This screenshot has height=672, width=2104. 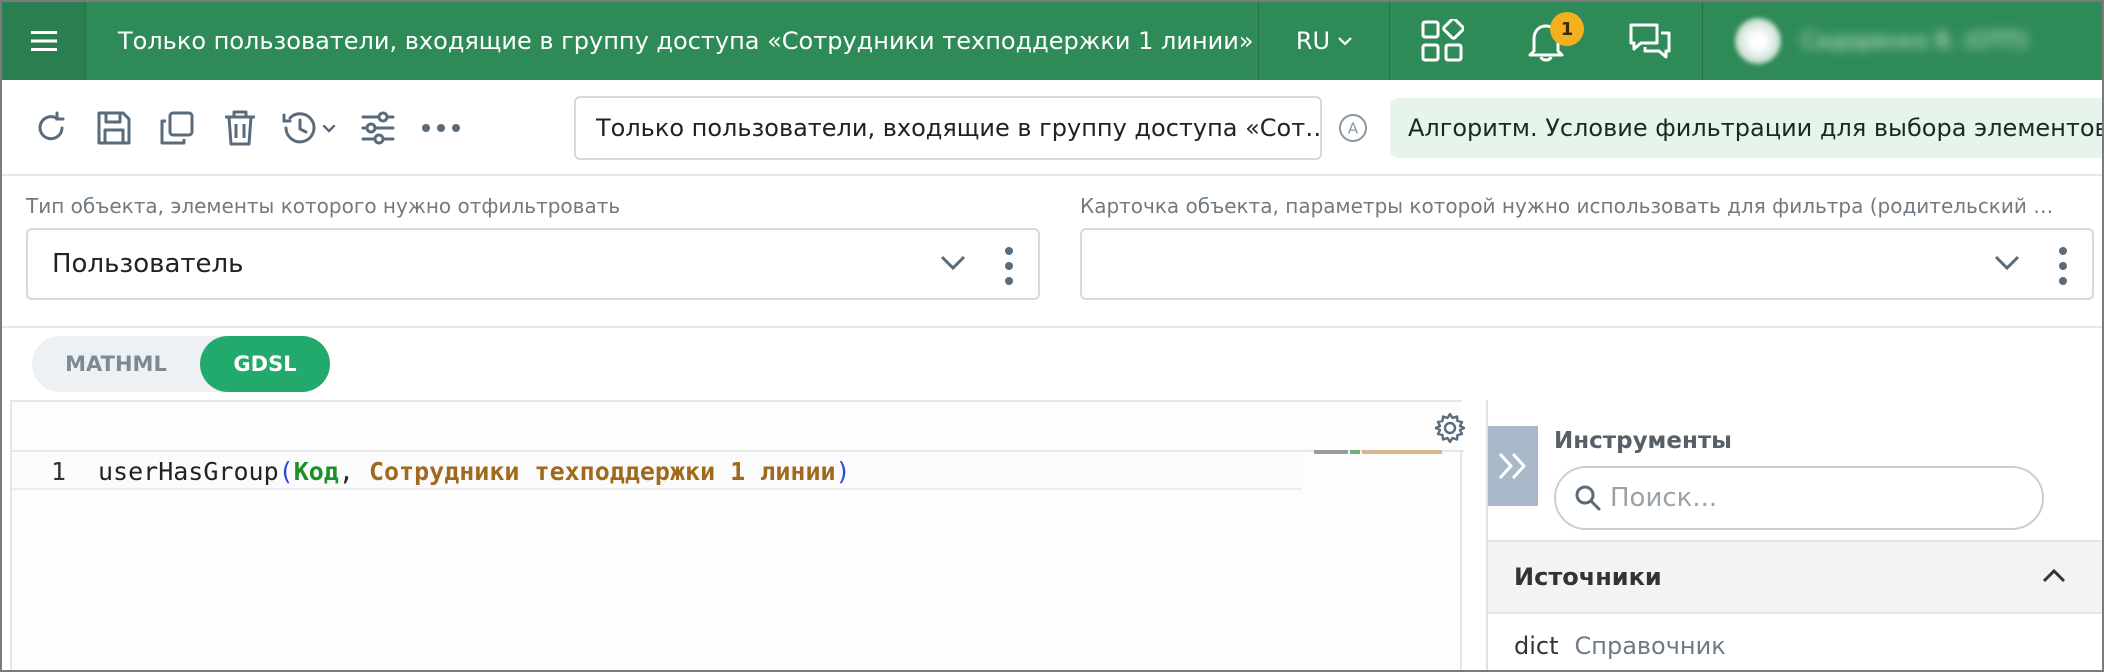 I want to click on double-chevron-right-icon, so click(x=1512, y=466).